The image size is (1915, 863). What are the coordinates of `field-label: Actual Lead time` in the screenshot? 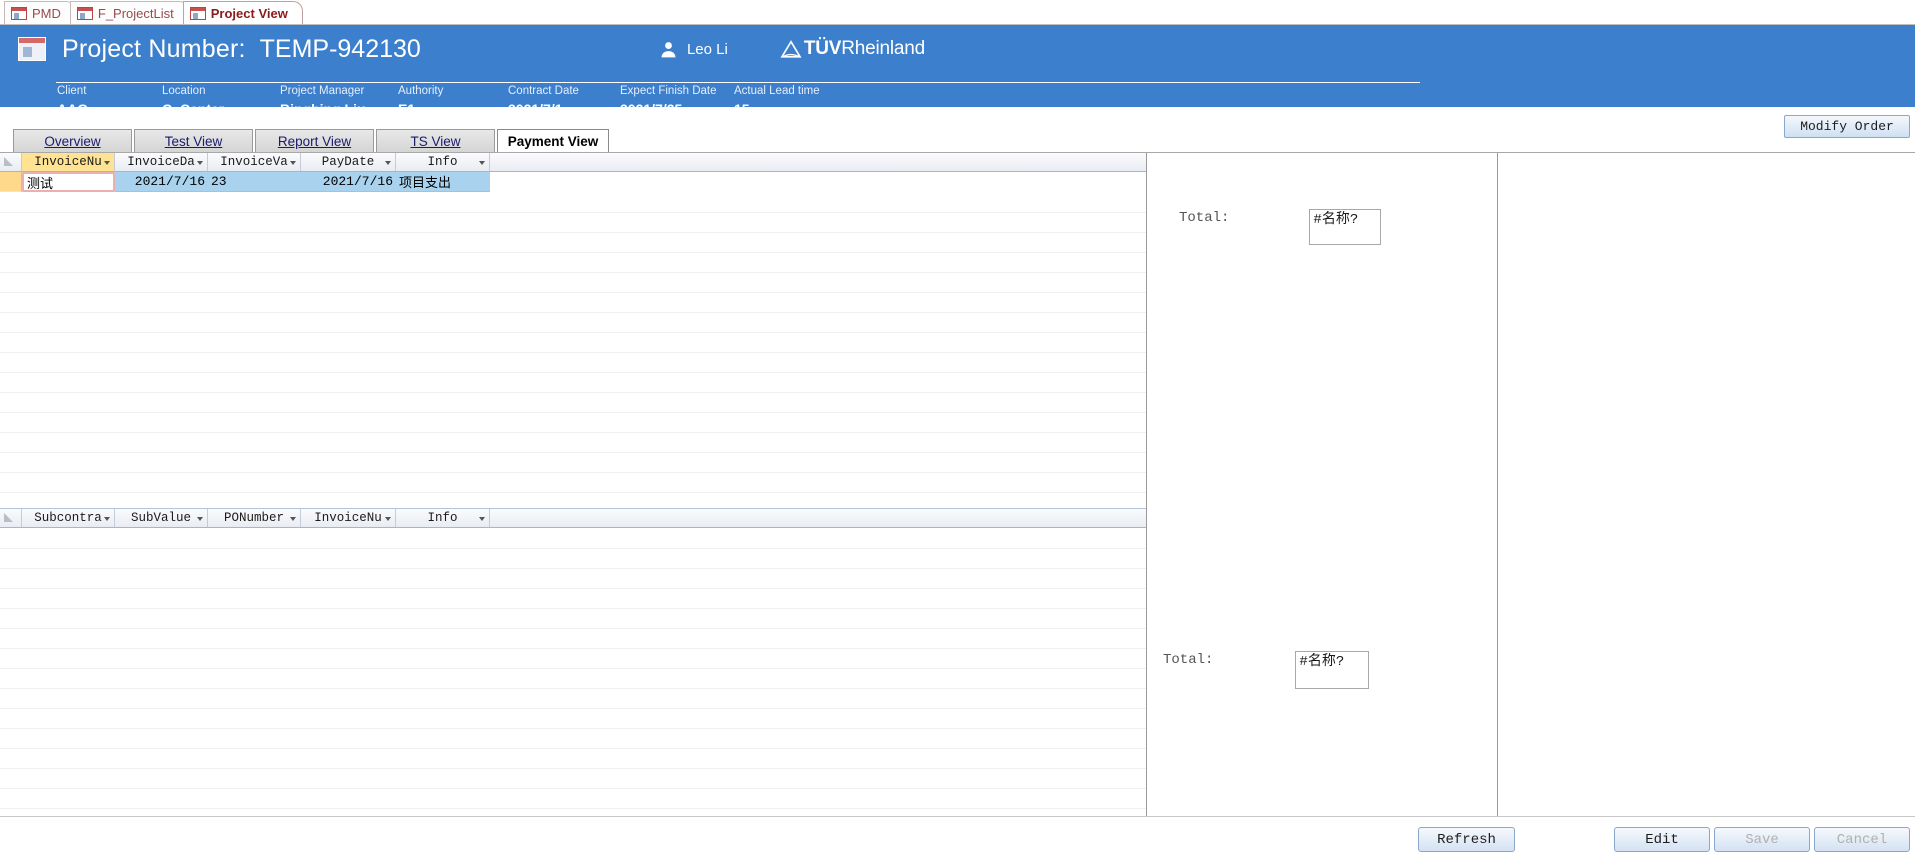 It's located at (777, 91).